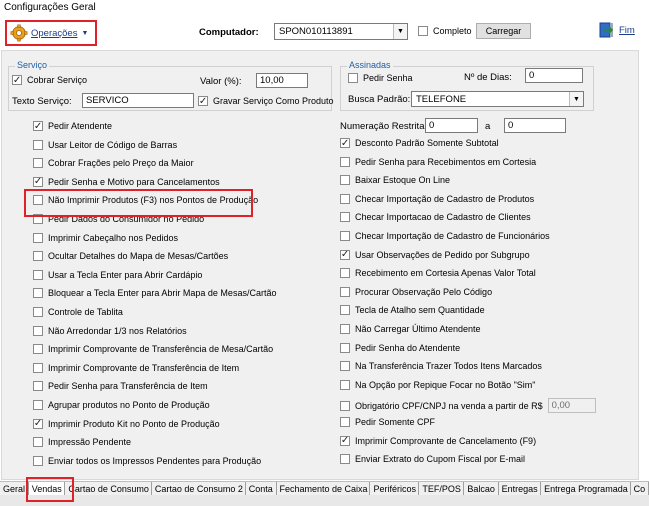 Image resolution: width=649 pixels, height=506 pixels. Describe the element at coordinates (118, 219) in the screenshot. I see `option-row: Pedir Dados do Consumidor no Pedido` at that location.